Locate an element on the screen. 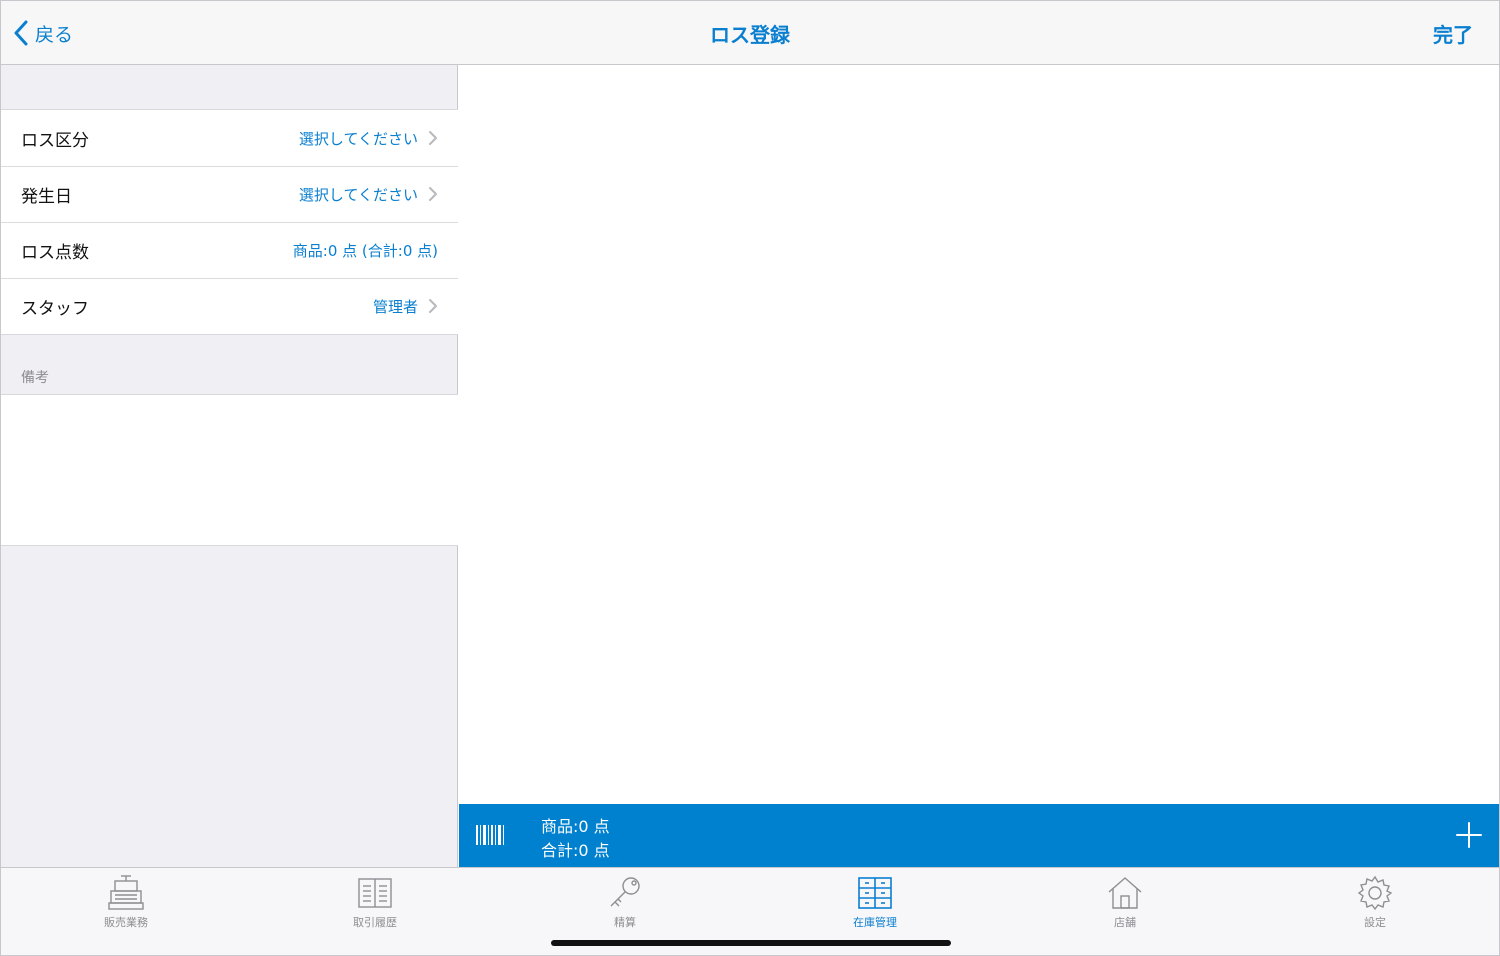  tab-label: 販売業務 is located at coordinates (126, 922).